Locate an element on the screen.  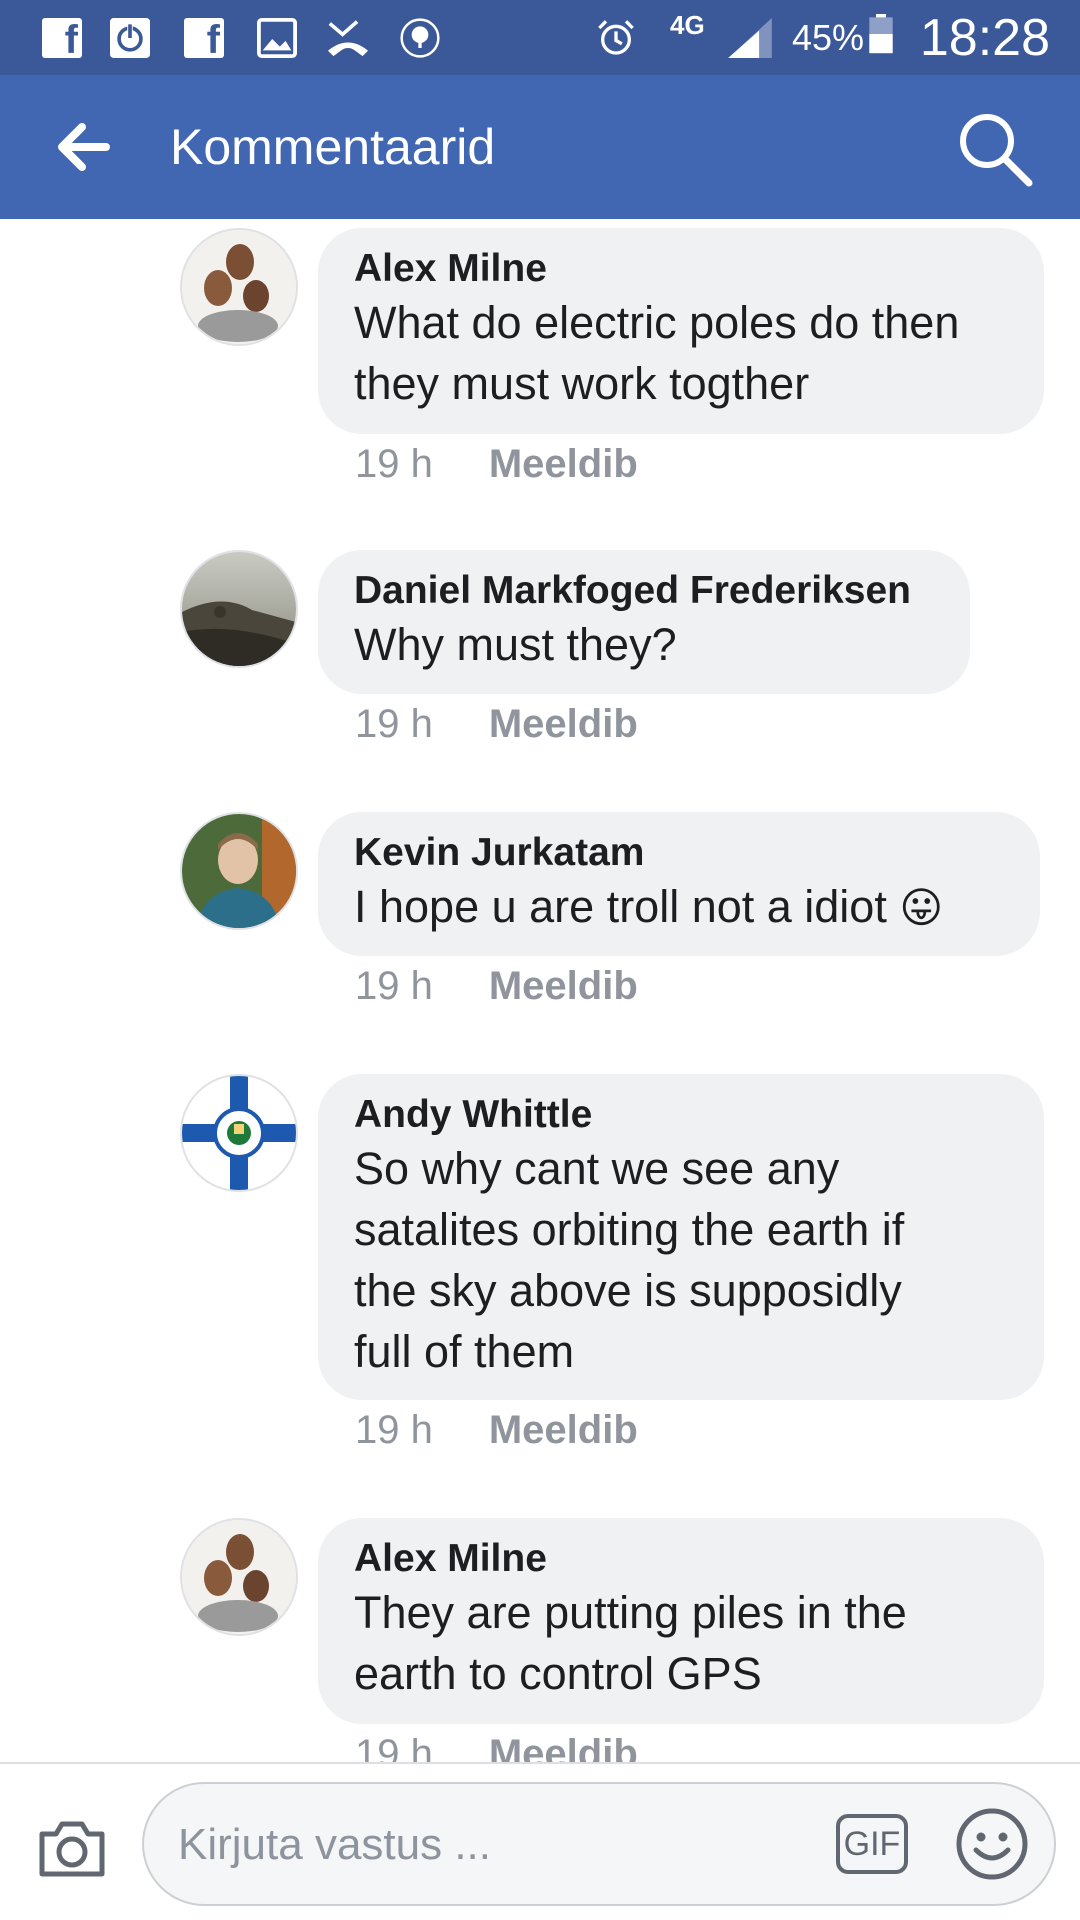
comment-text: I hope u are troll not a idiot 😛 is located at coordinates (679, 907).